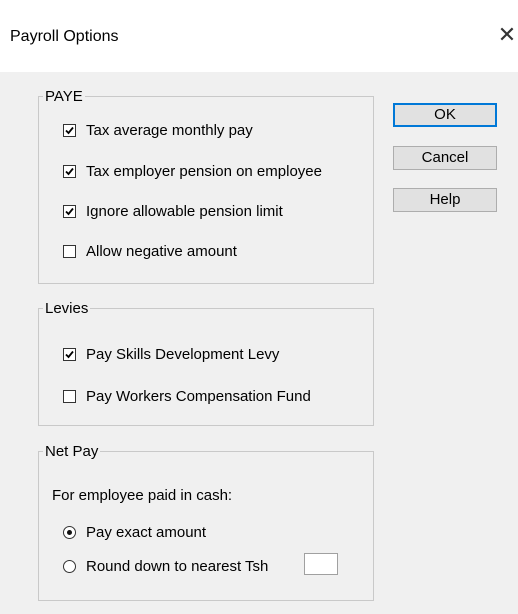  Describe the element at coordinates (161, 251) in the screenshot. I see `checkbox-label: Allow negative amount` at that location.